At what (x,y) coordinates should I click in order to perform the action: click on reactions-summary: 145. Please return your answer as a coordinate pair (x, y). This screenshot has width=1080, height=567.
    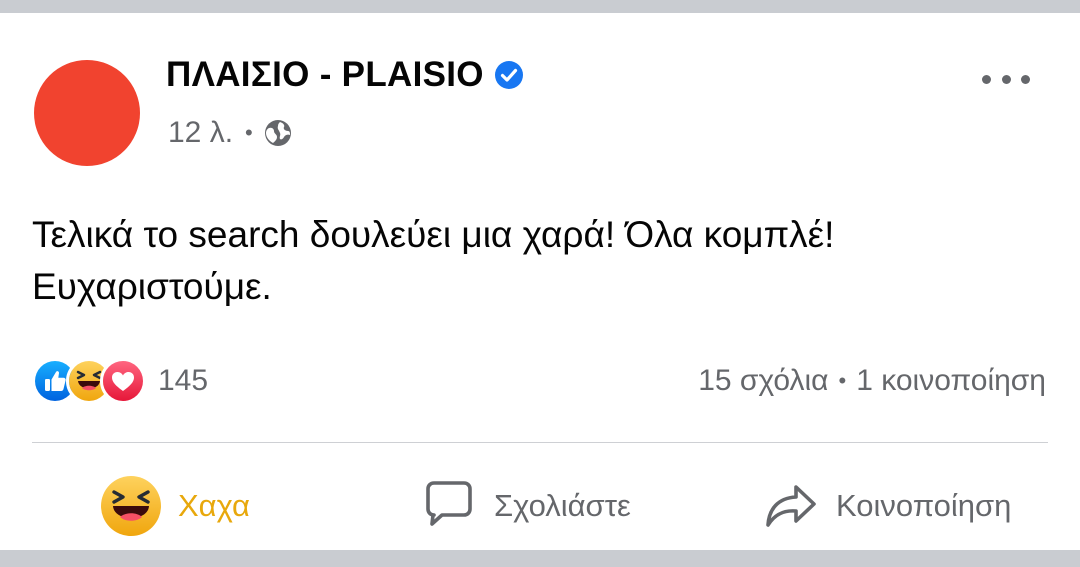
    Looking at the image, I should click on (120, 381).